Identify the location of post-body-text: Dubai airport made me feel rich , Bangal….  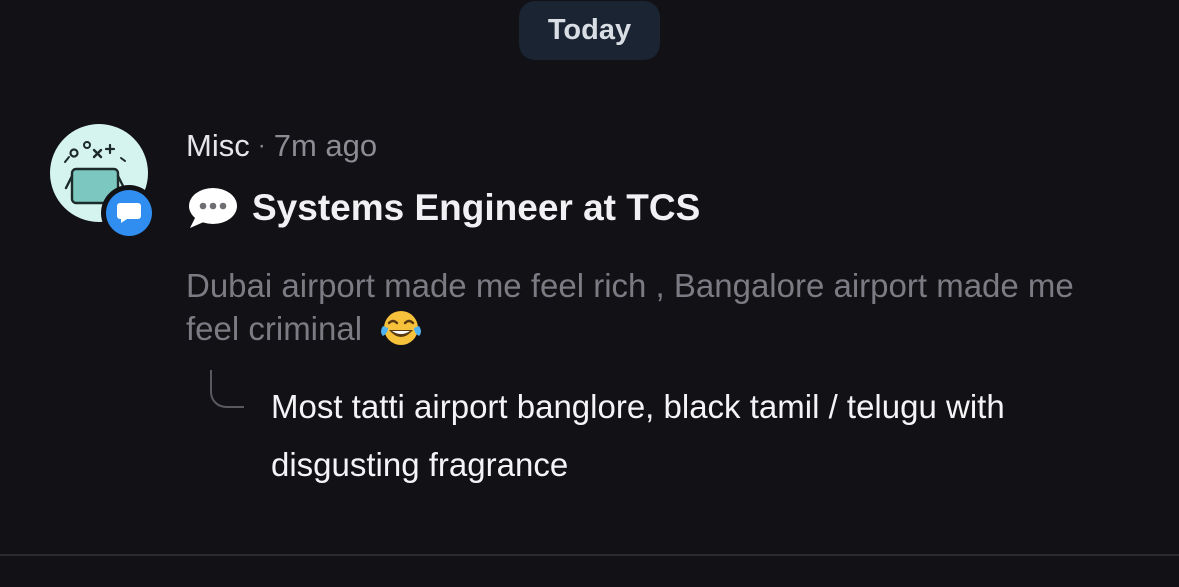
(630, 307).